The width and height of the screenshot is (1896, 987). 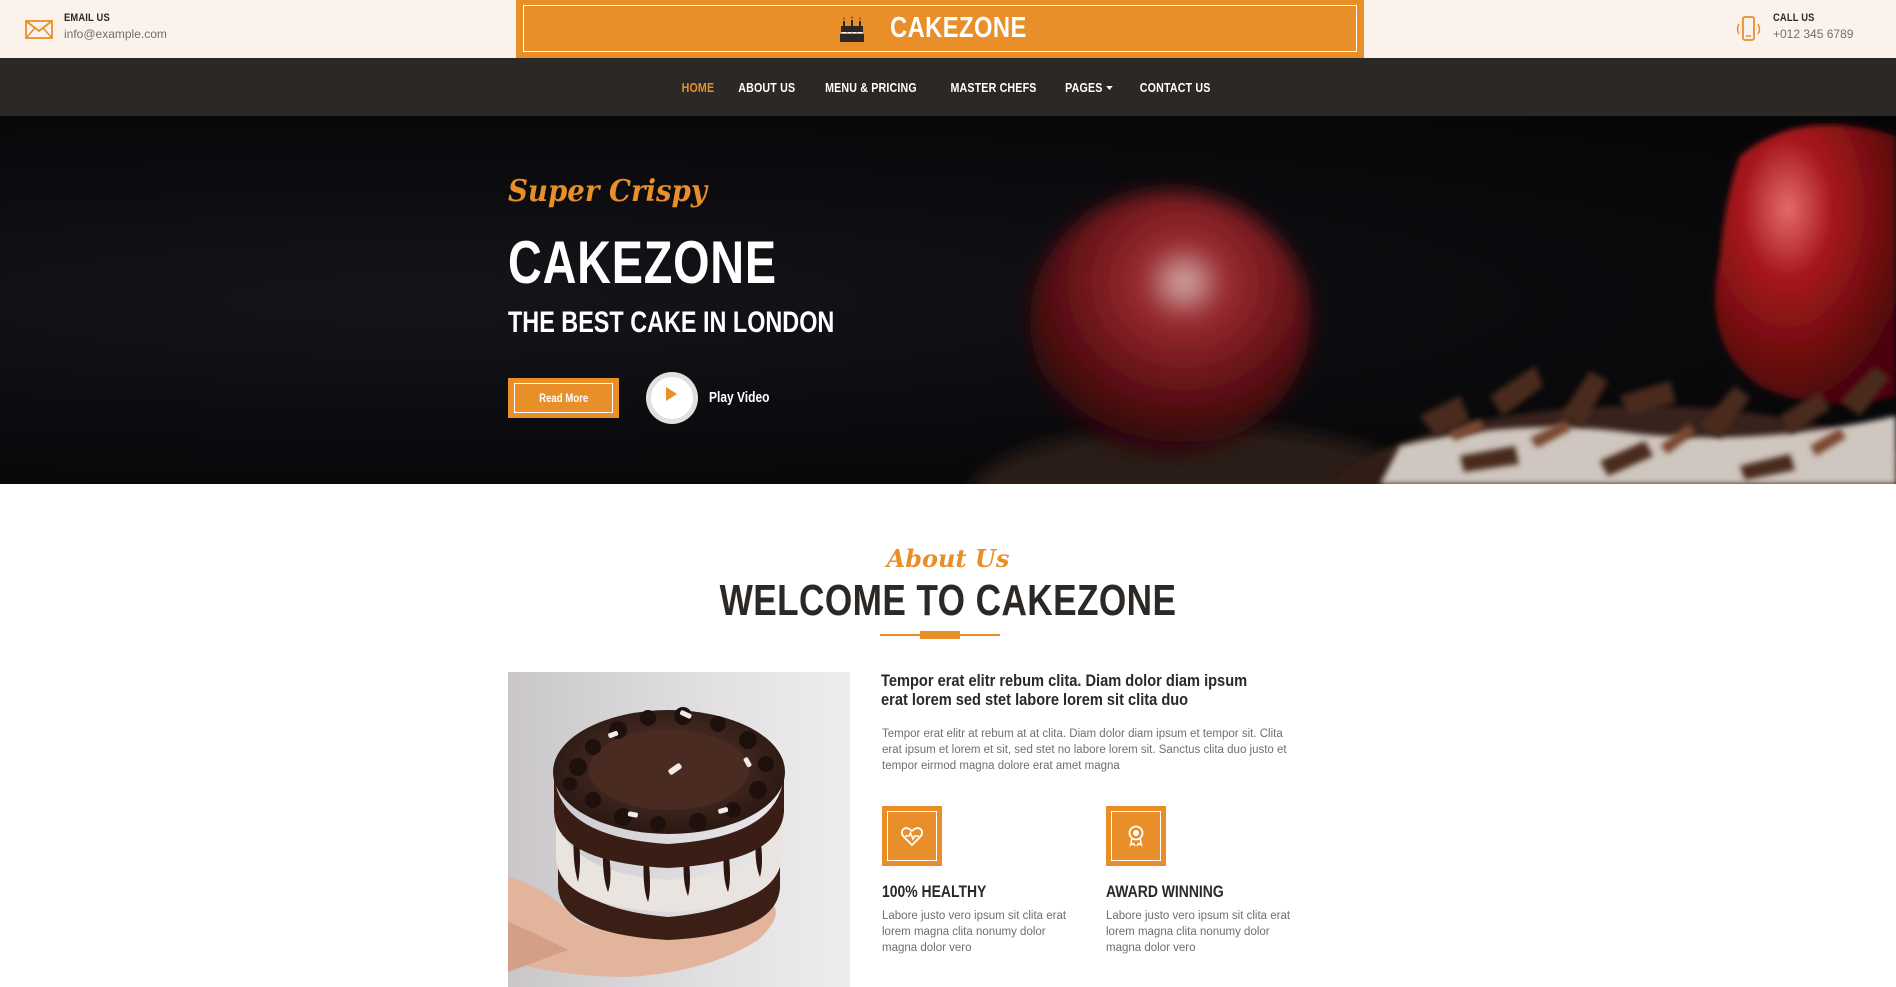 I want to click on nav-item-pages-label: PAGES, so click(x=1084, y=87).